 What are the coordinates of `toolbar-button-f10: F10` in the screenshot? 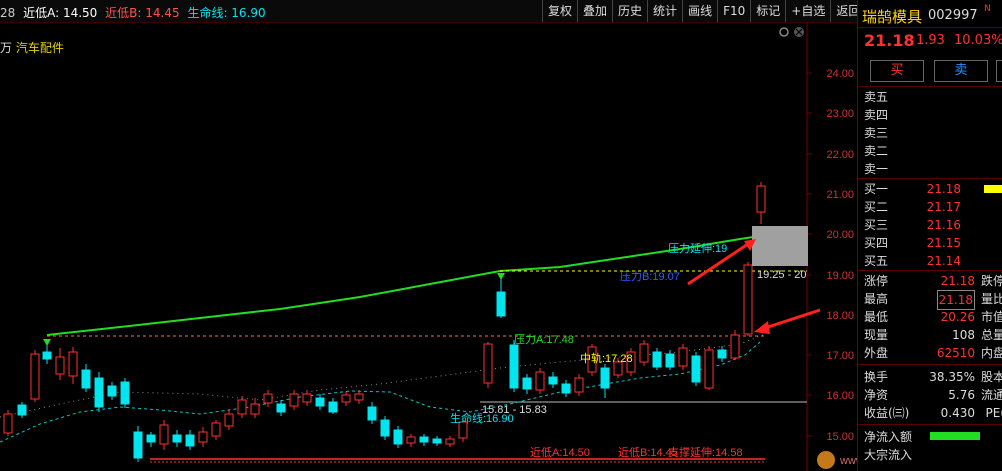 It's located at (733, 11).